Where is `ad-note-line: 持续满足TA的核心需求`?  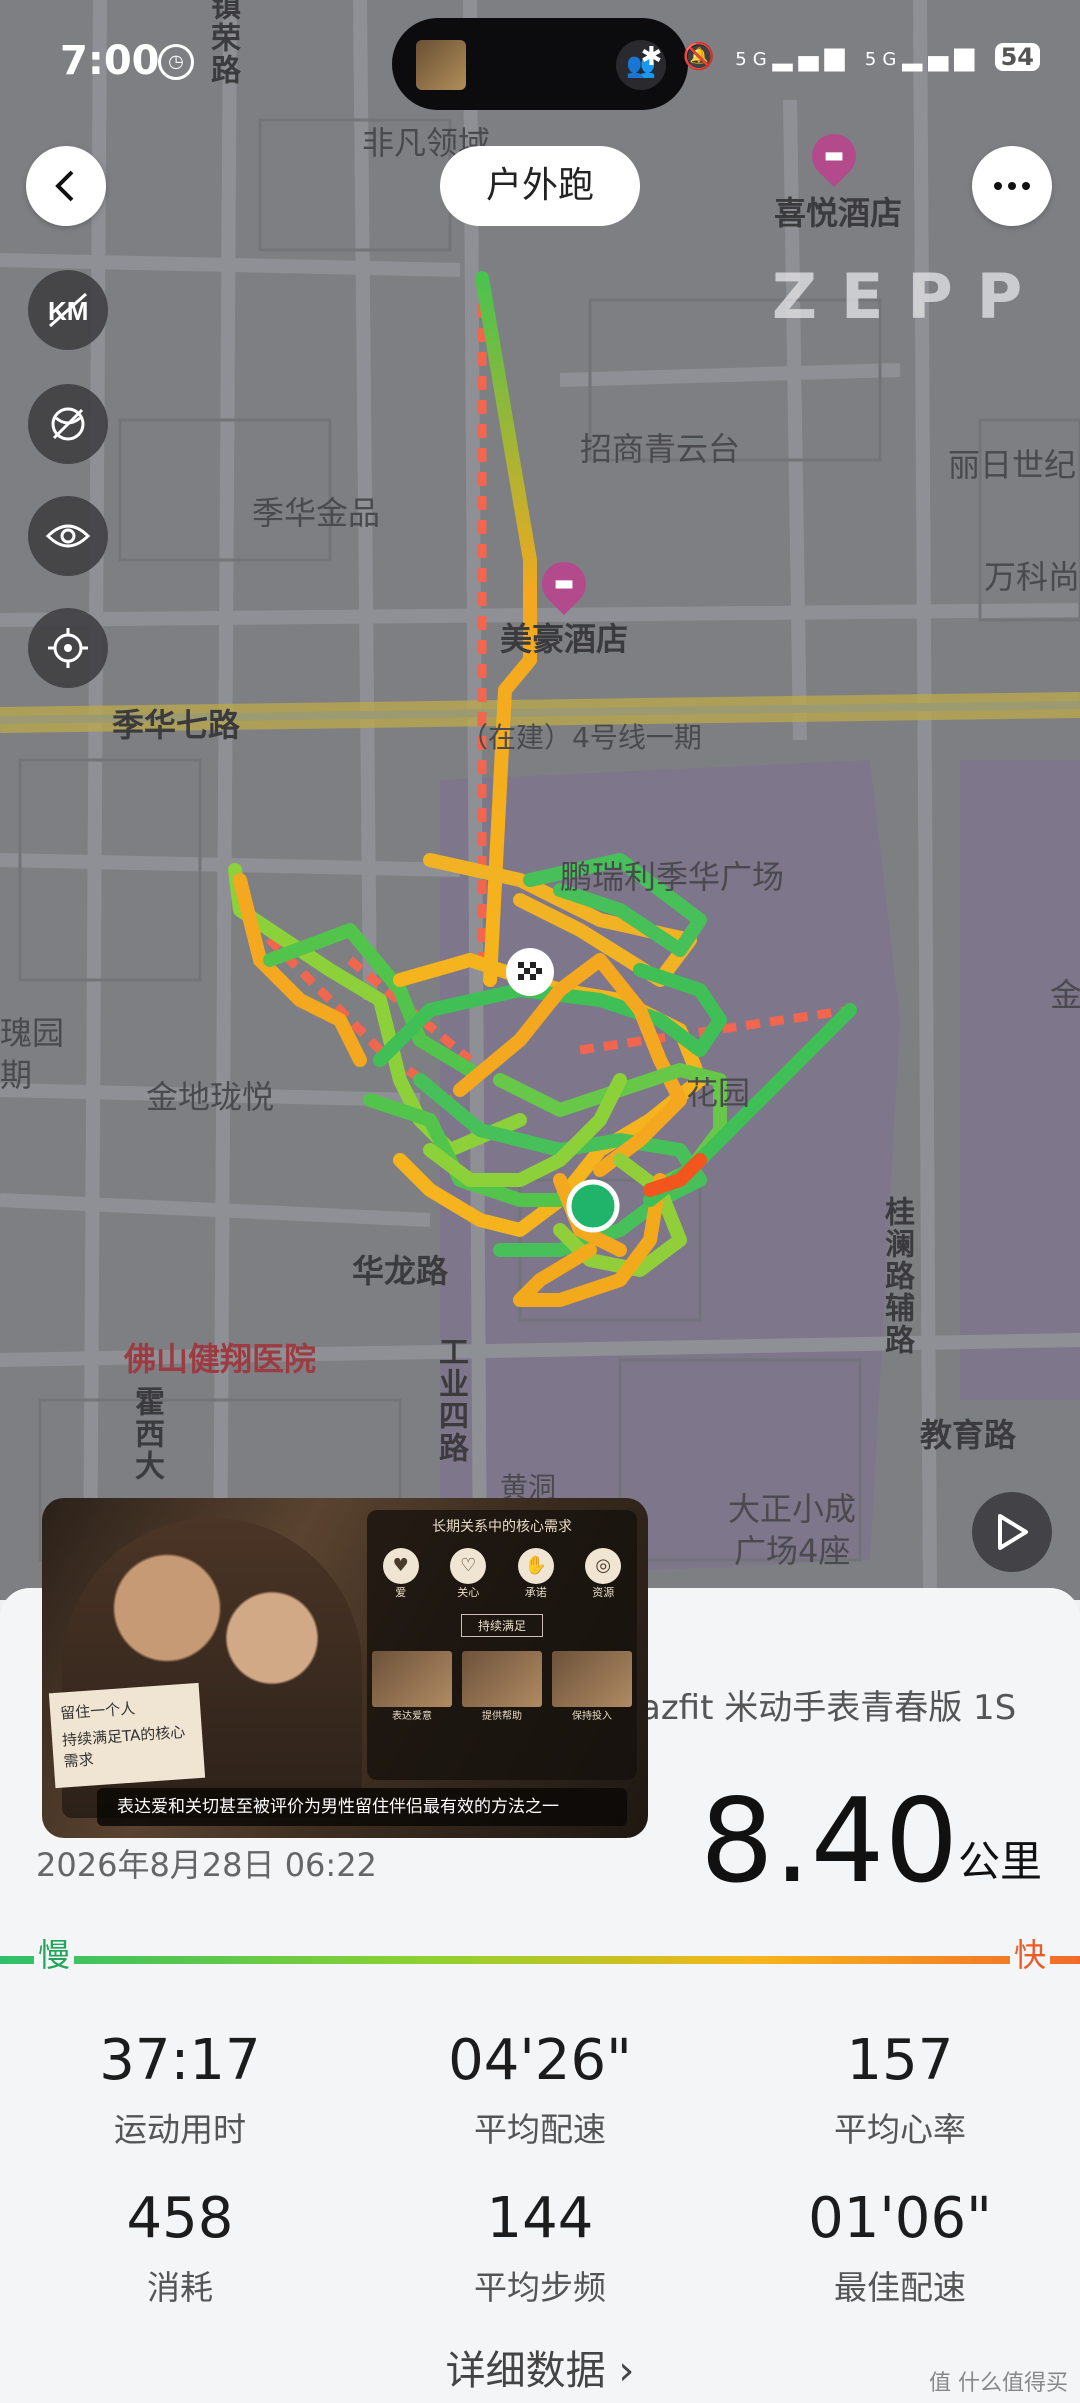
ad-note-line: 持续满足TA的核心需求 is located at coordinates (123, 1746).